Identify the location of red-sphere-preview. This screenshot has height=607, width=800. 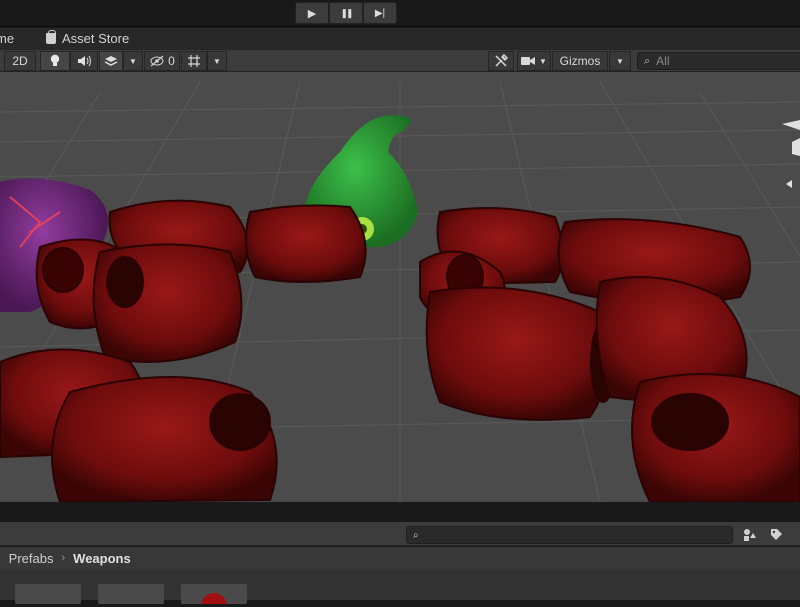
(214, 600).